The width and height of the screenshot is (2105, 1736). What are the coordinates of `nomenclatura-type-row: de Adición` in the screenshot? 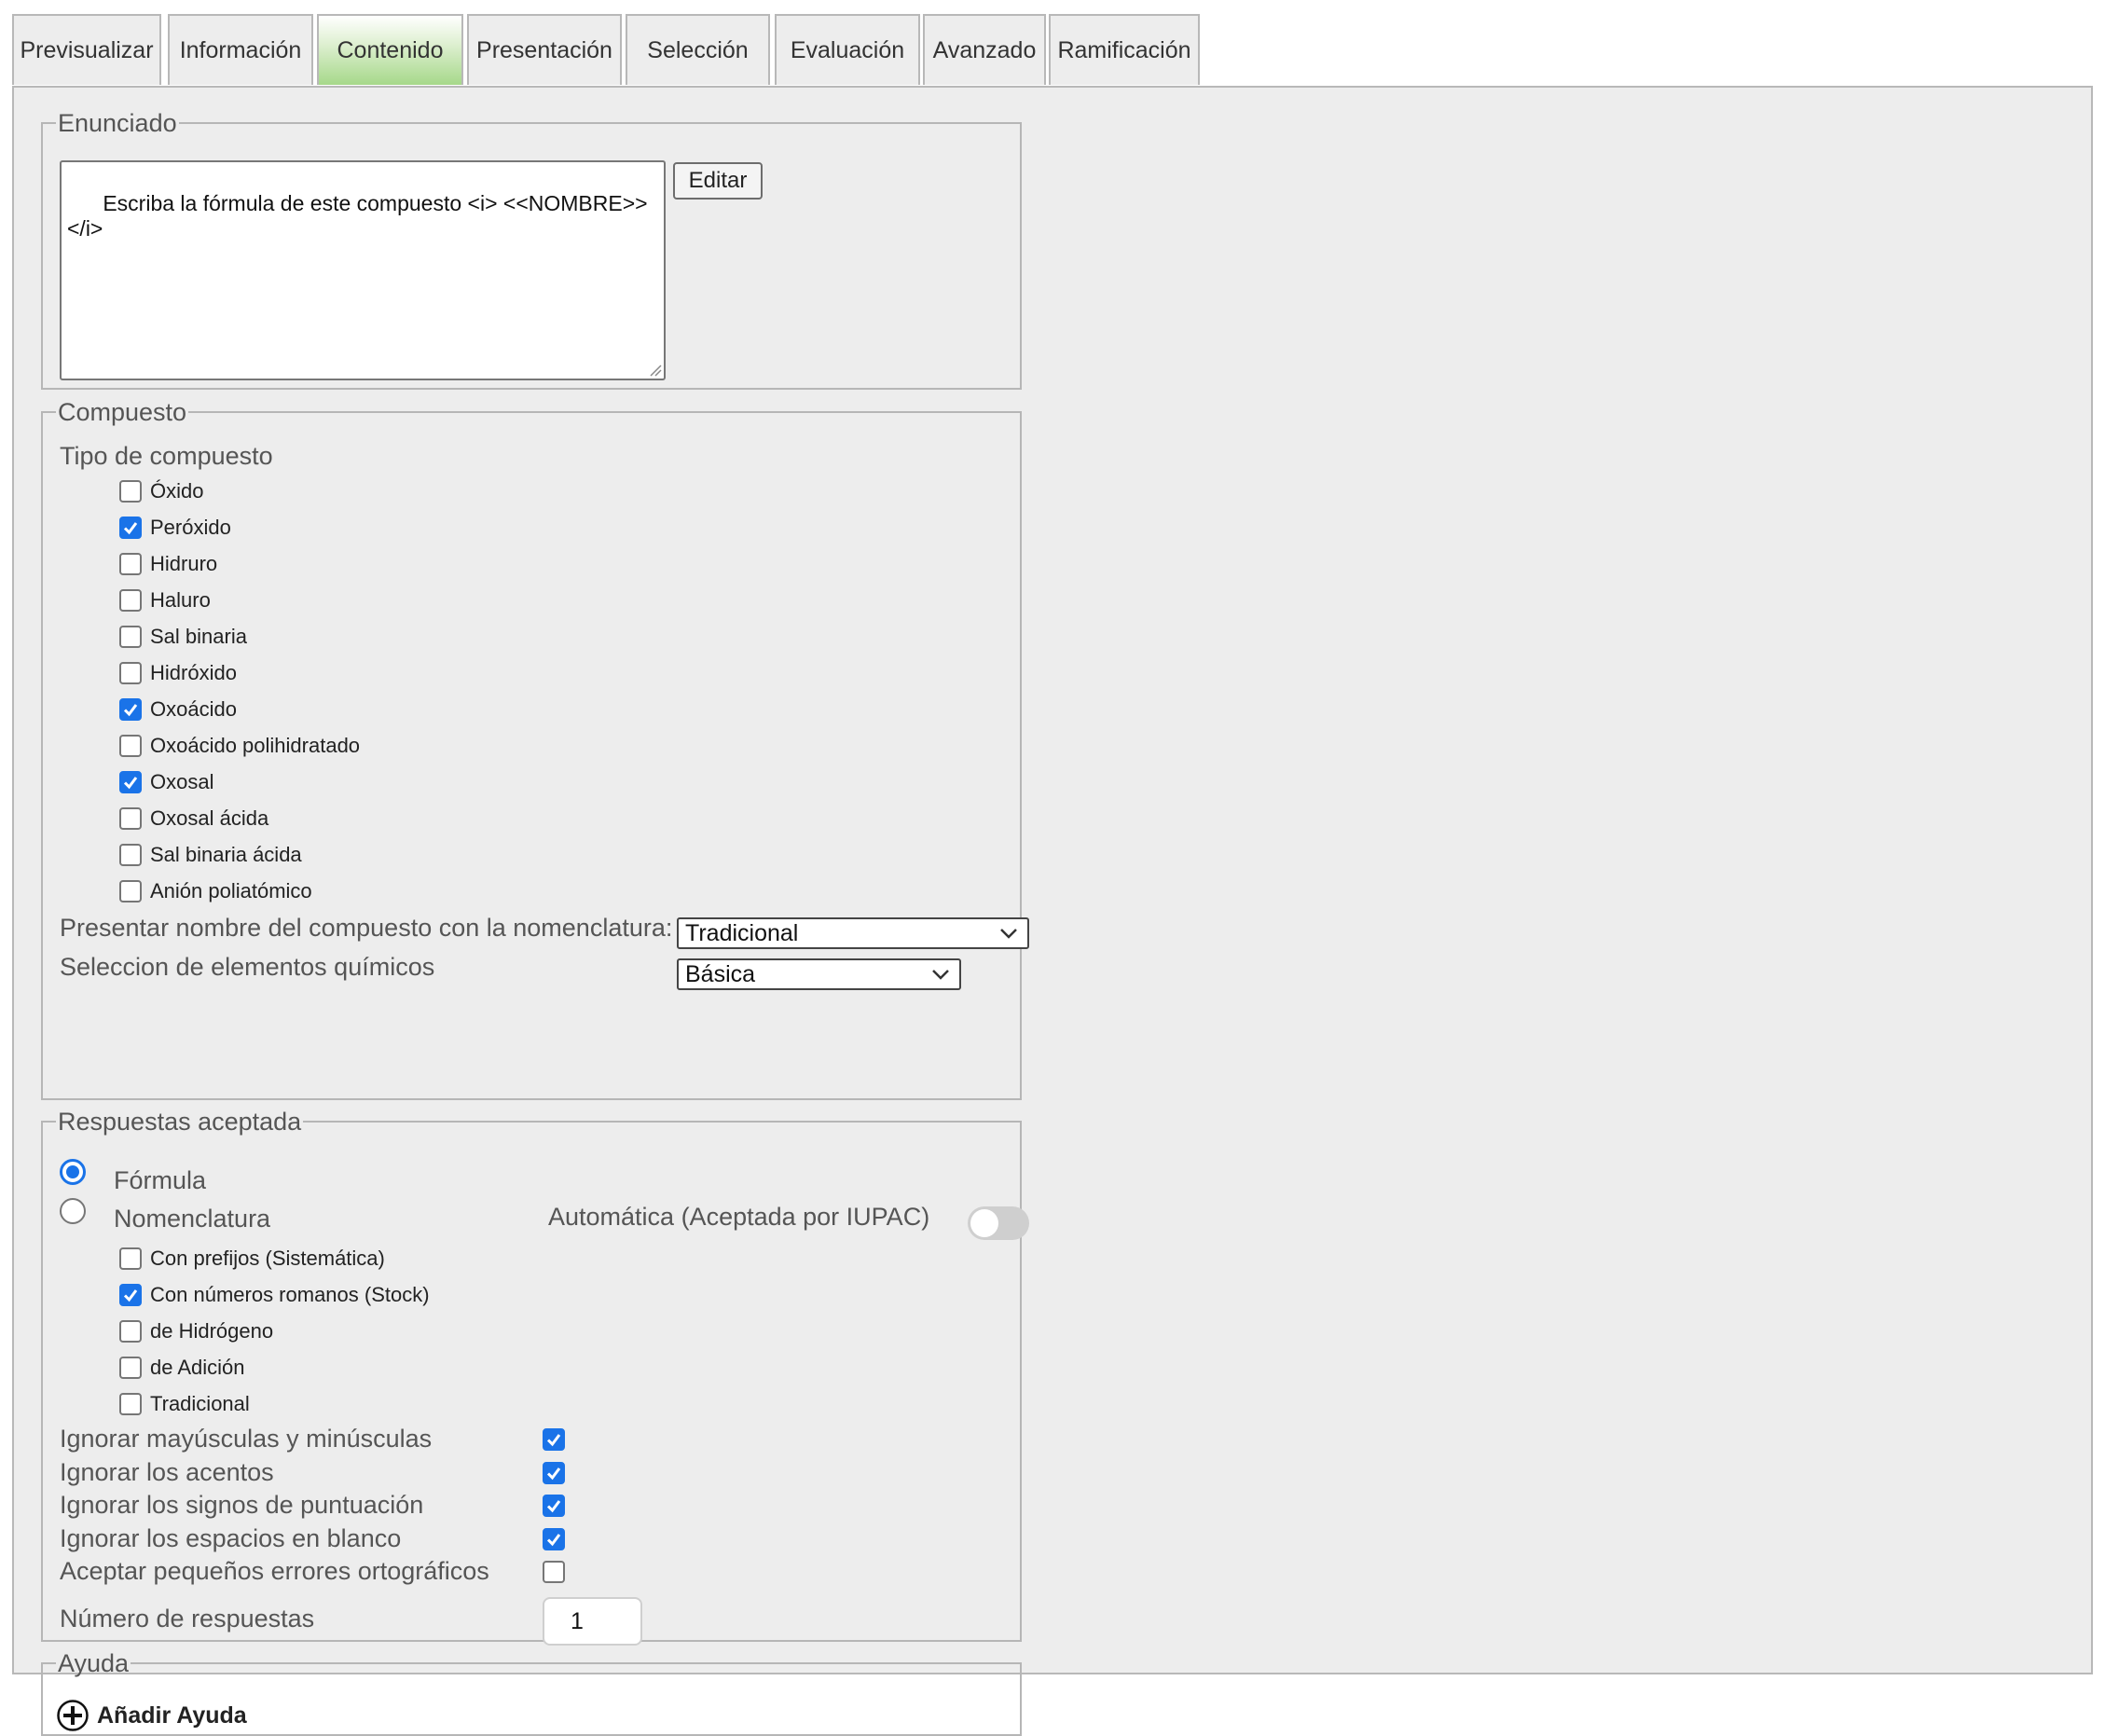 It's located at (182, 1368).